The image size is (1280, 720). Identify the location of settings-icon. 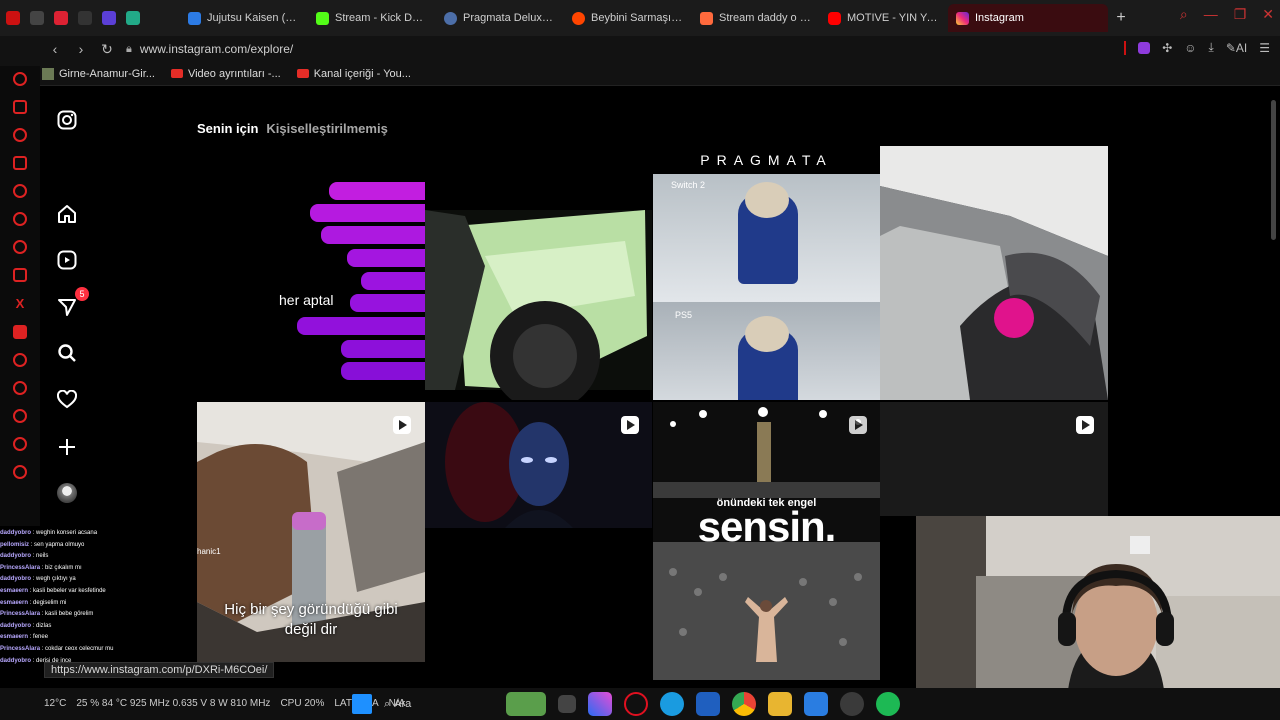
(20, 472).